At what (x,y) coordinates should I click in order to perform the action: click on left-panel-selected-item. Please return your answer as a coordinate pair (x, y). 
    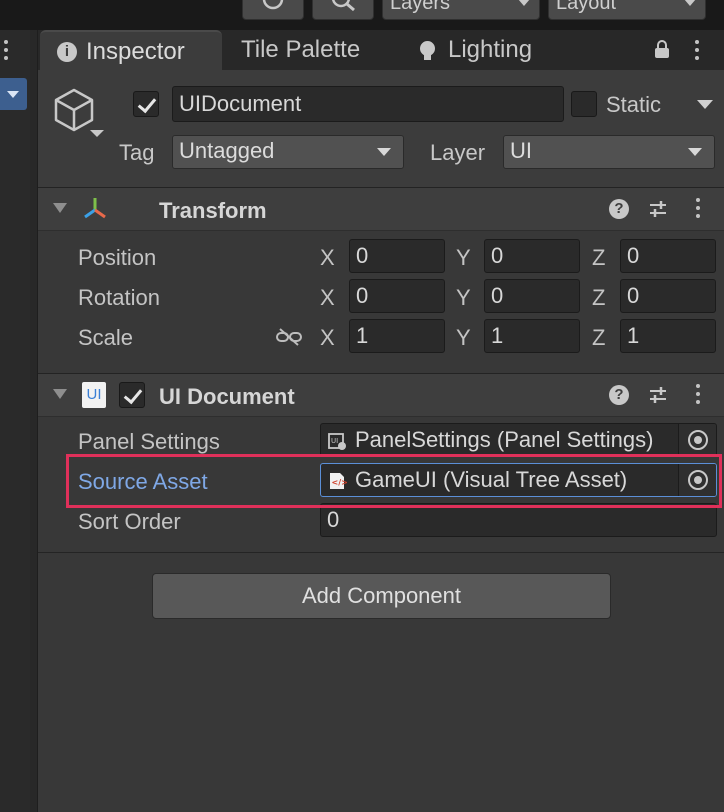
    Looking at the image, I should click on (13, 94).